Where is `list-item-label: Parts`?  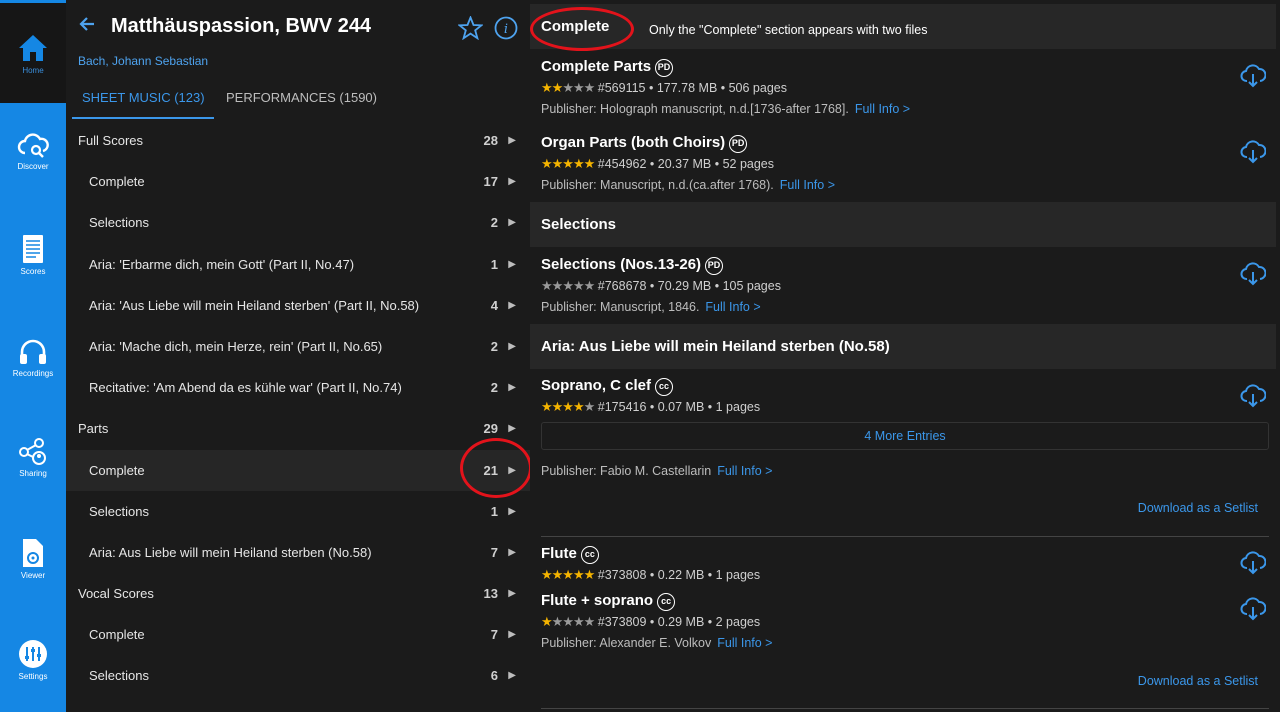
list-item-label: Parts is located at coordinates (93, 429).